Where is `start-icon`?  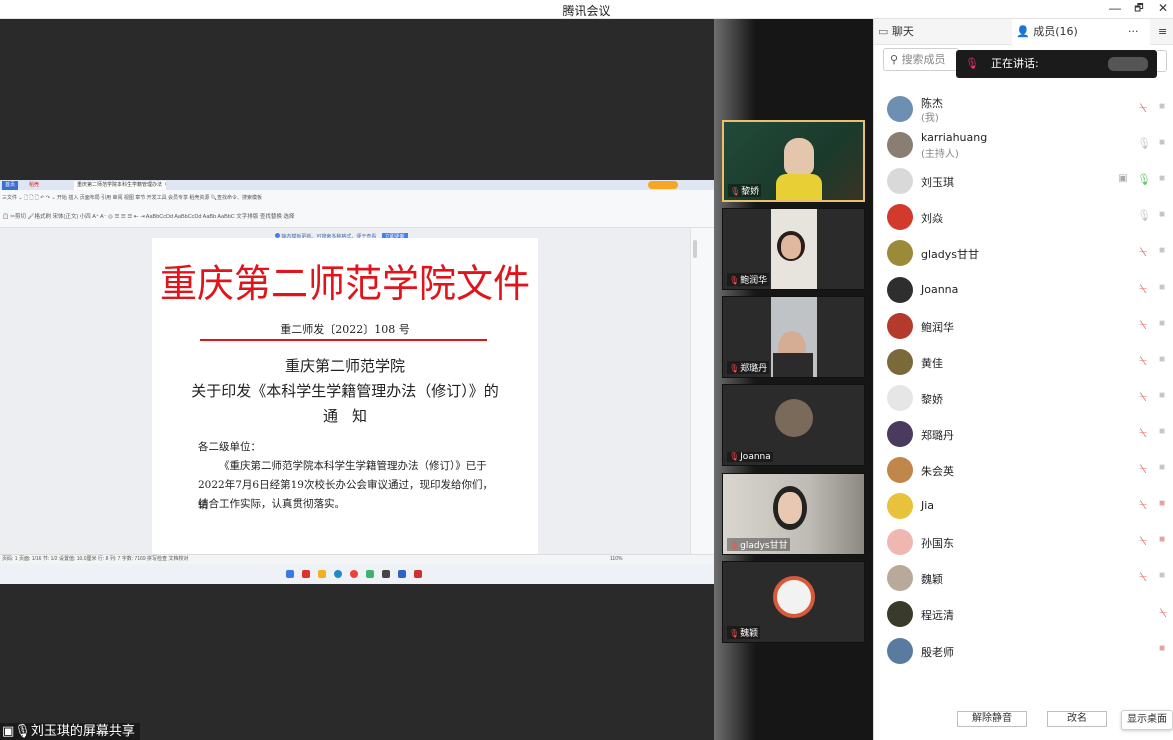
start-icon is located at coordinates (290, 574).